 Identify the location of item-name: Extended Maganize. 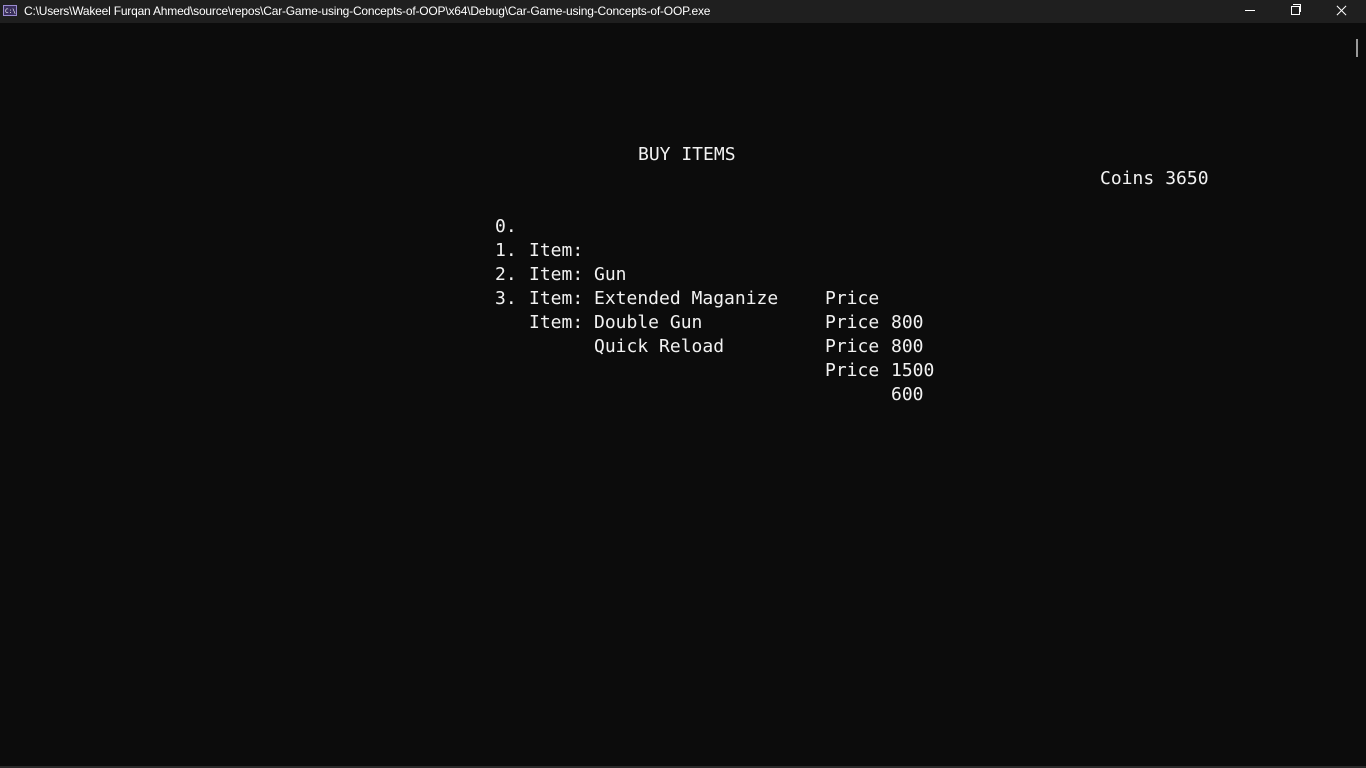
(686, 298).